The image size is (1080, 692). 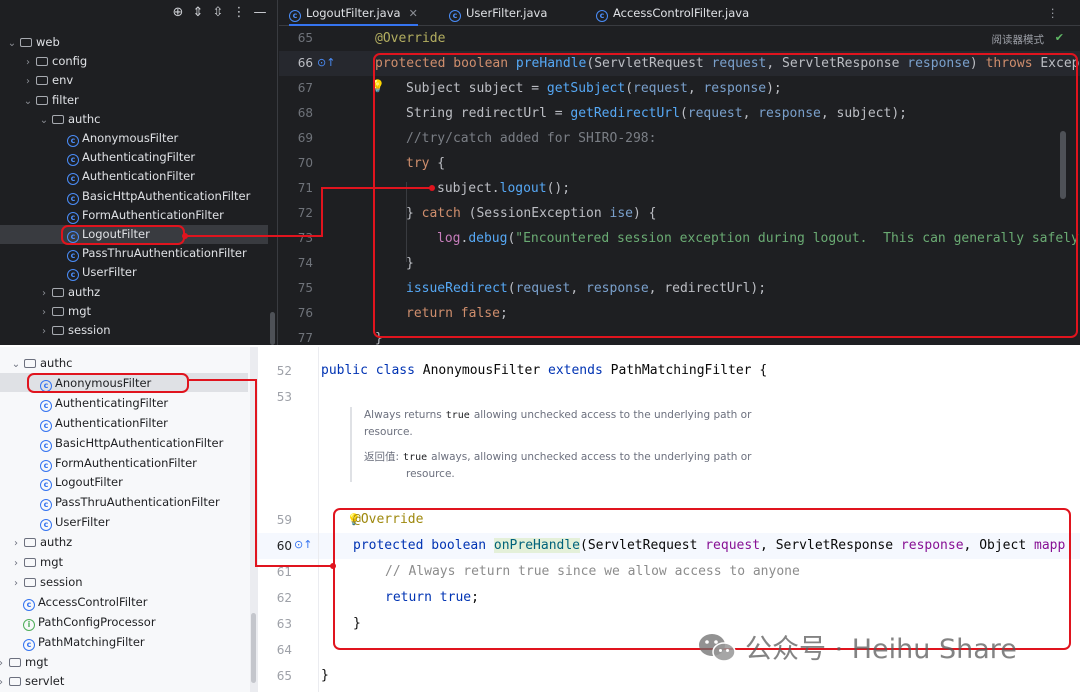 What do you see at coordinates (89, 622) in the screenshot?
I see `tree-item: i PathConfigProcessor` at bounding box center [89, 622].